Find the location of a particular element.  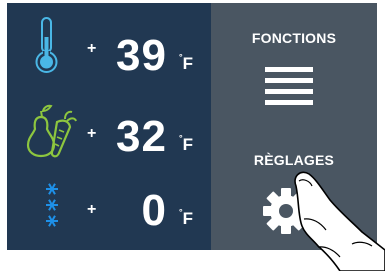

fresh-zone-sign: + is located at coordinates (92, 133).